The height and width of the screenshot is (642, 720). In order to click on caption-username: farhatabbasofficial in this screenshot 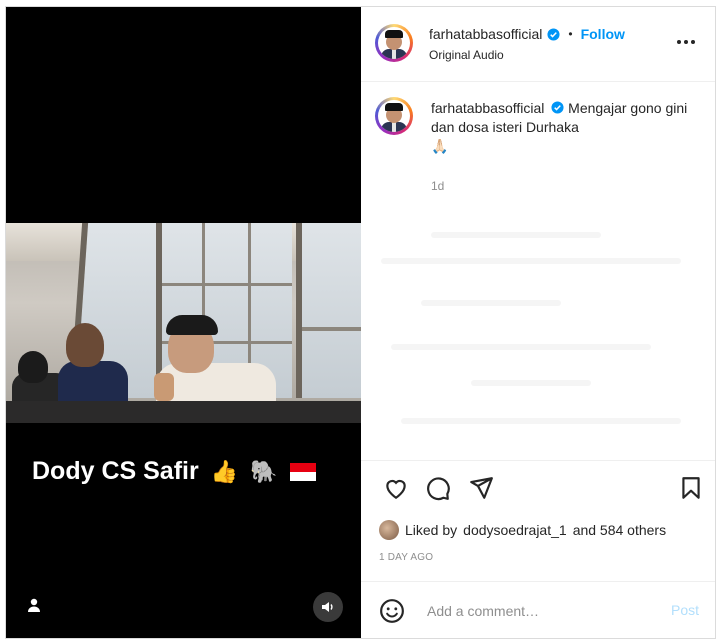, I will do `click(487, 108)`.